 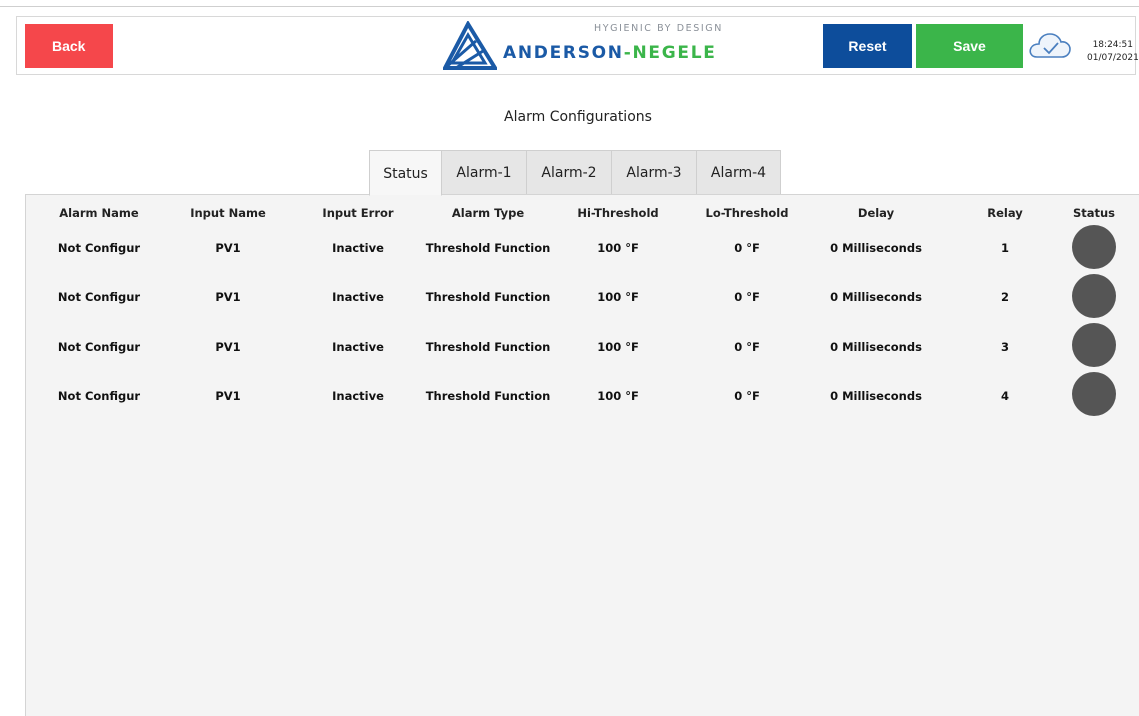 What do you see at coordinates (99, 213) in the screenshot?
I see `column-header-alarm-name: Alarm Name` at bounding box center [99, 213].